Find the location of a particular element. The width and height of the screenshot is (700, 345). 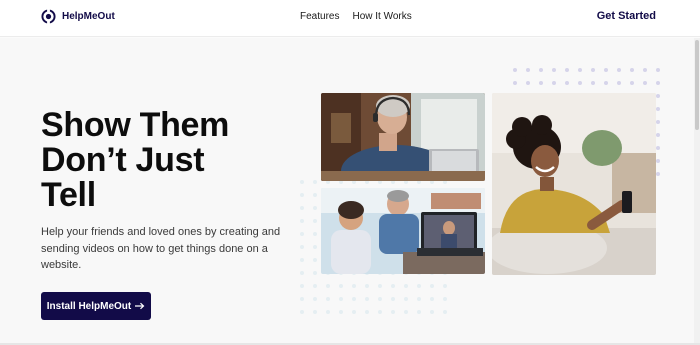

headline-line-2: Don’t Just is located at coordinates (123, 160).